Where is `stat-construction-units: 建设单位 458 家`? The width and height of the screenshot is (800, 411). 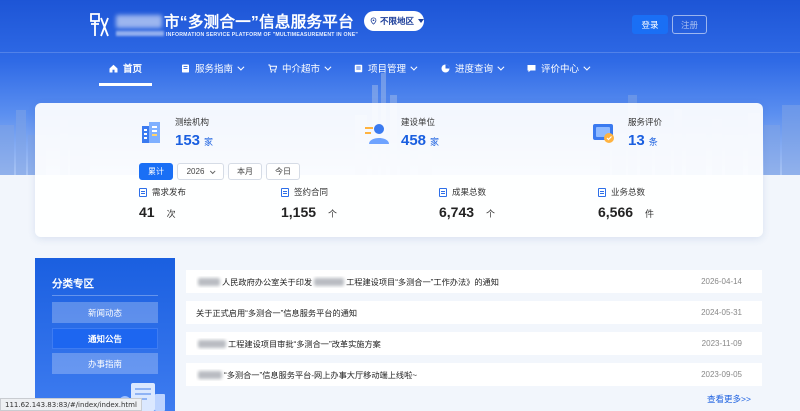 stat-construction-units: 建设单位 458 家 is located at coordinates (402, 132).